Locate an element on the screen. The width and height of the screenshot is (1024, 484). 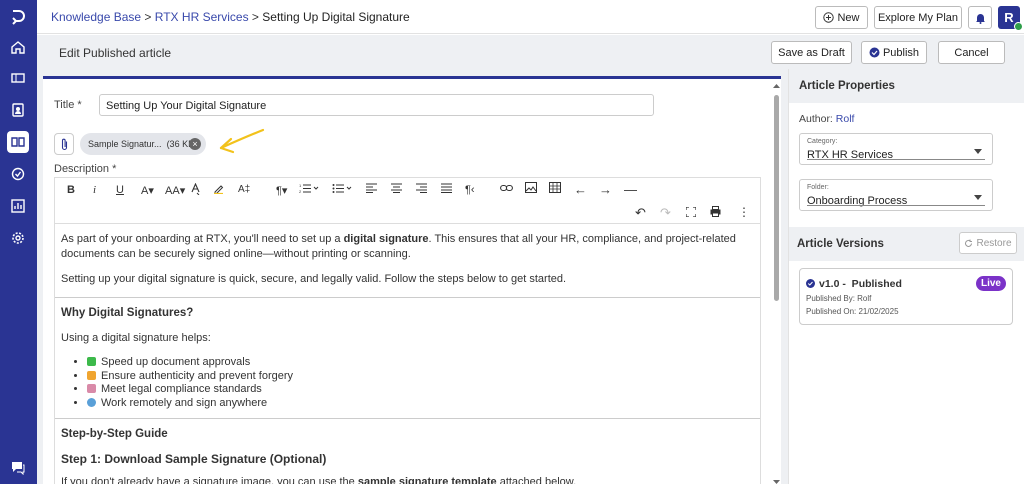
clear-format-button: A‡ is located at coordinates (244, 189).